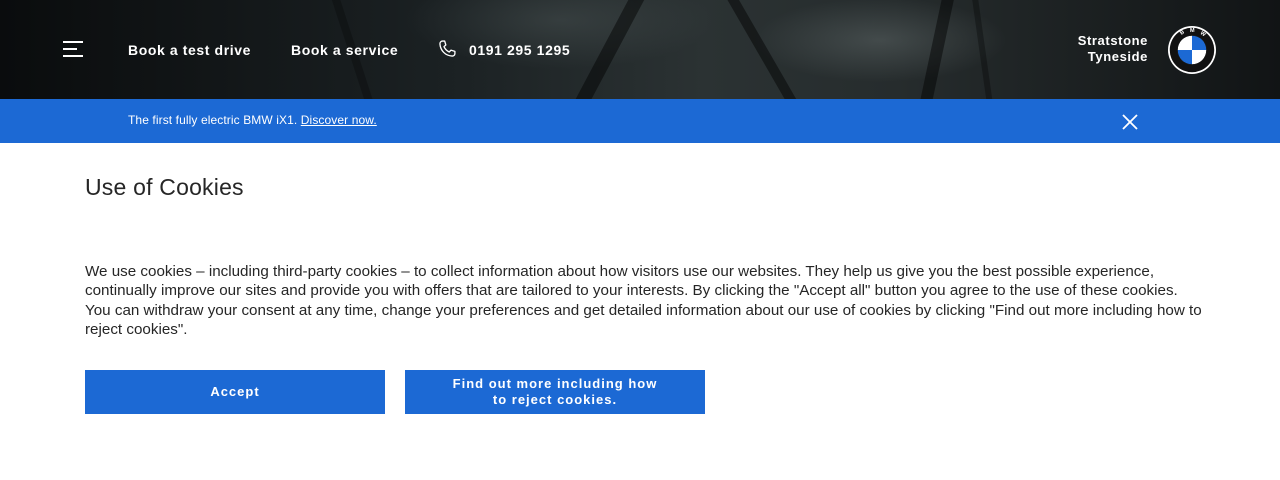  Describe the element at coordinates (447, 49) in the screenshot. I see `phone-icon` at that location.